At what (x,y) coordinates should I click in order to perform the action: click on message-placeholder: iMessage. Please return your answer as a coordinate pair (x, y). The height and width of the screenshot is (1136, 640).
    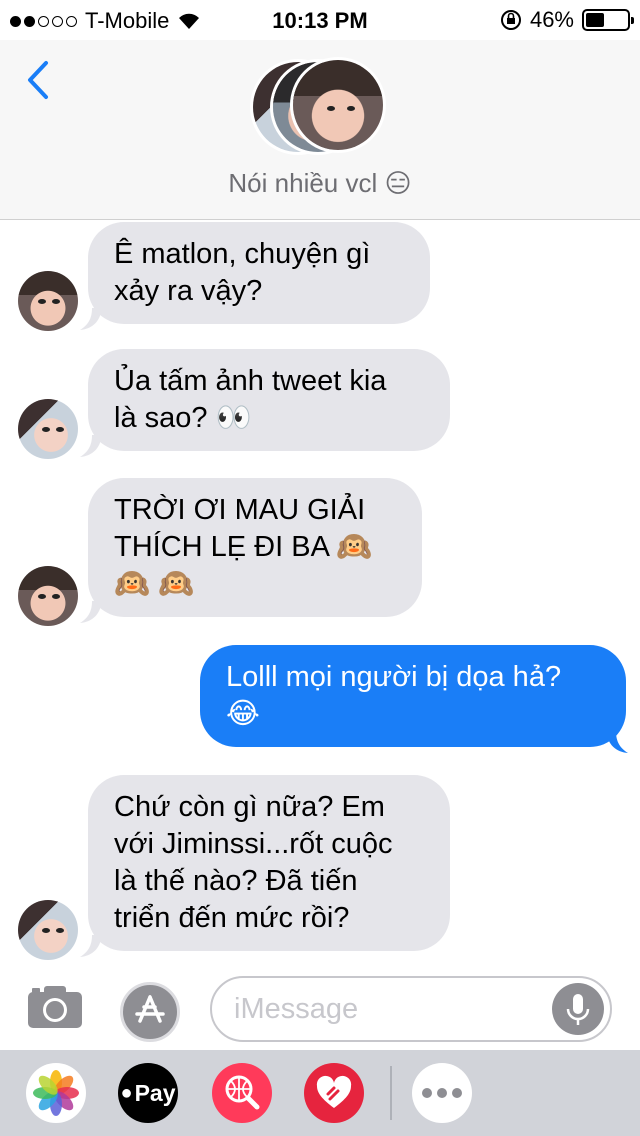
    Looking at the image, I should click on (296, 1009).